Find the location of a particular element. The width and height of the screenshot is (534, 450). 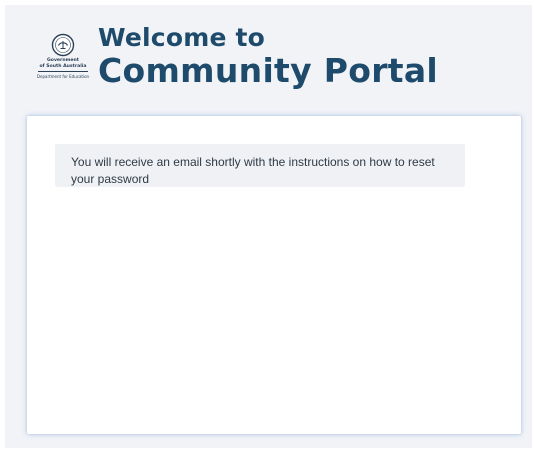

page-title-portal: Community Portal is located at coordinates (268, 70).